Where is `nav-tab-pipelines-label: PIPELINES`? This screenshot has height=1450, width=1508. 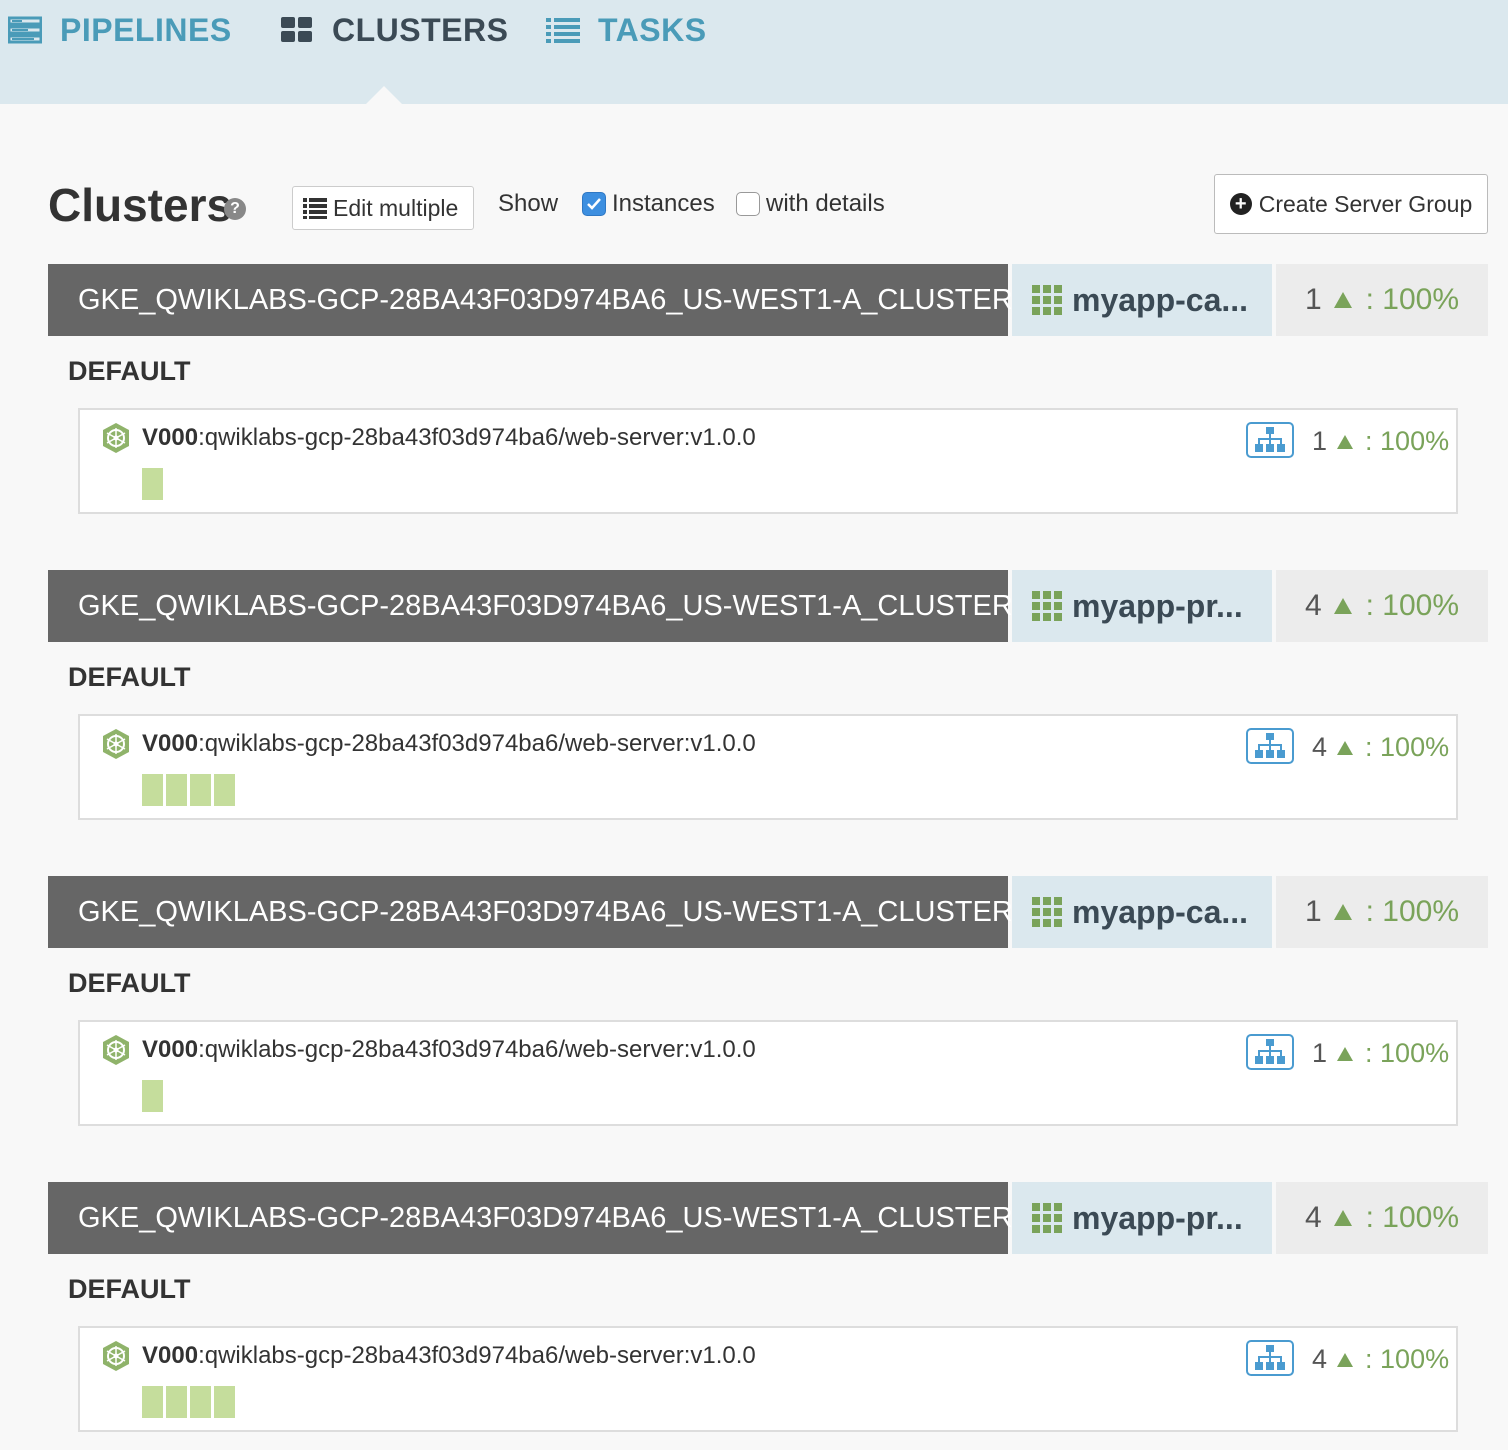
nav-tab-pipelines-label: PIPELINES is located at coordinates (146, 29).